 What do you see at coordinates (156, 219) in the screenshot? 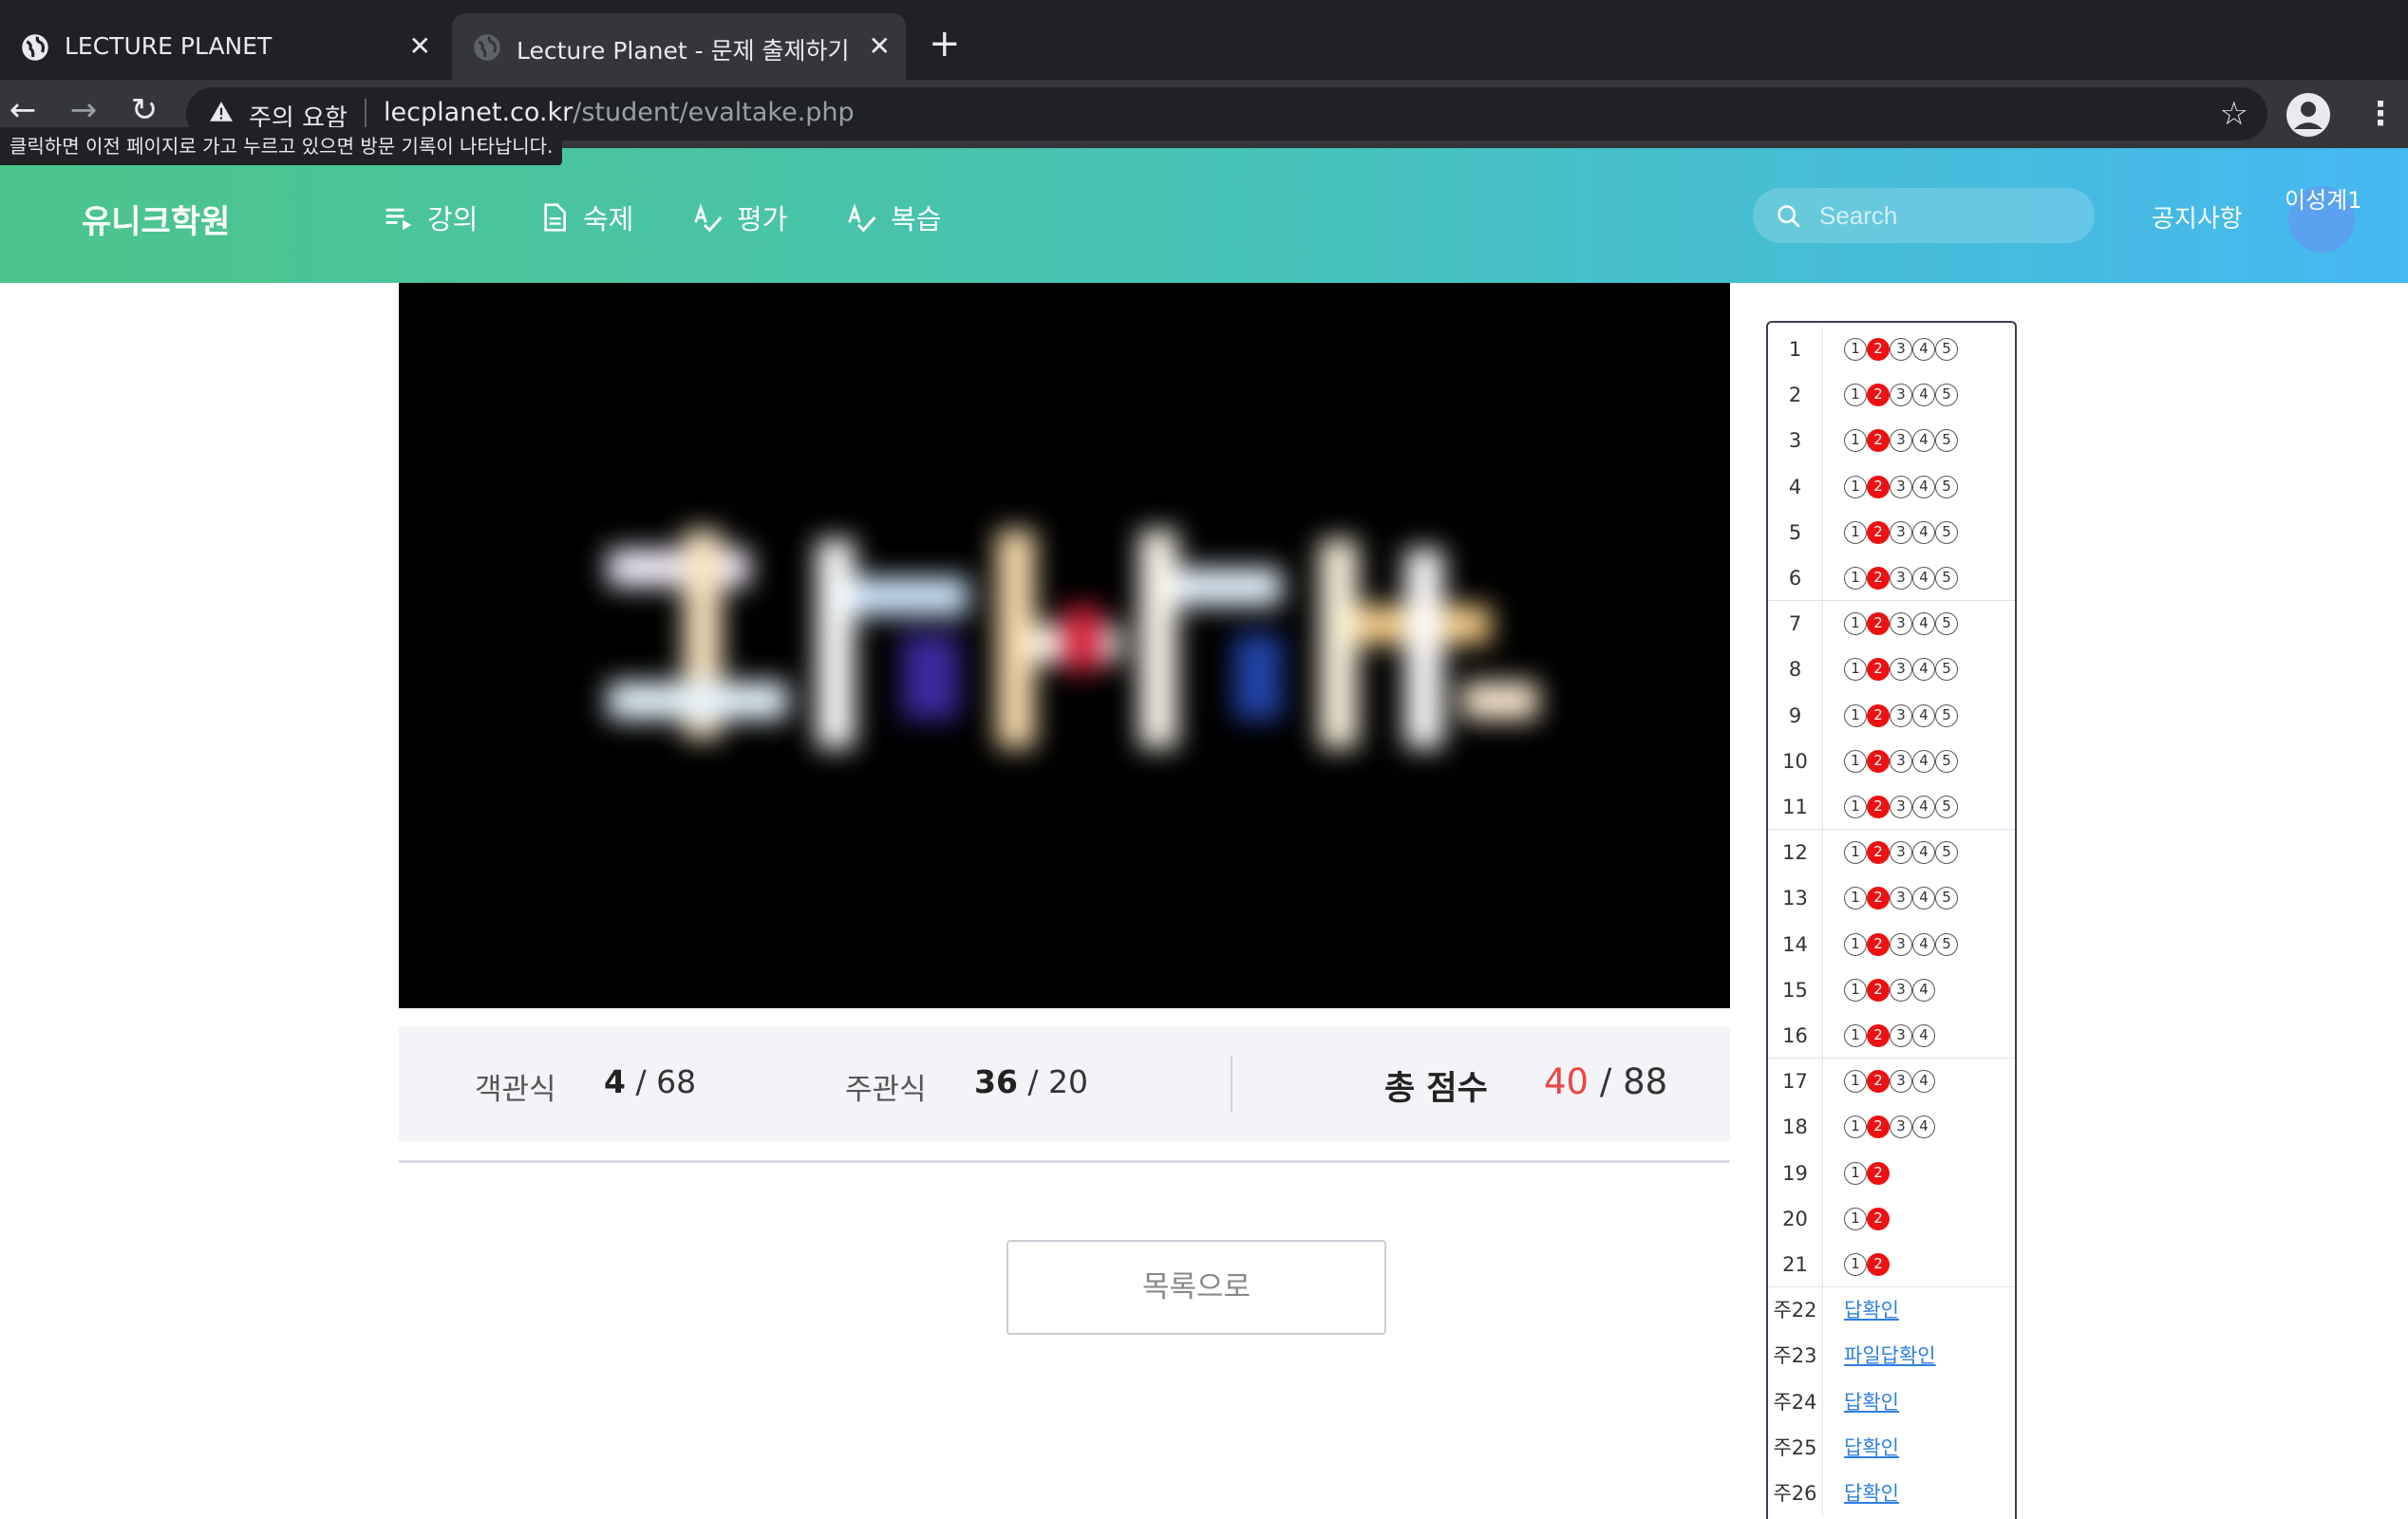
I see `brand-logo: 유니크학원` at bounding box center [156, 219].